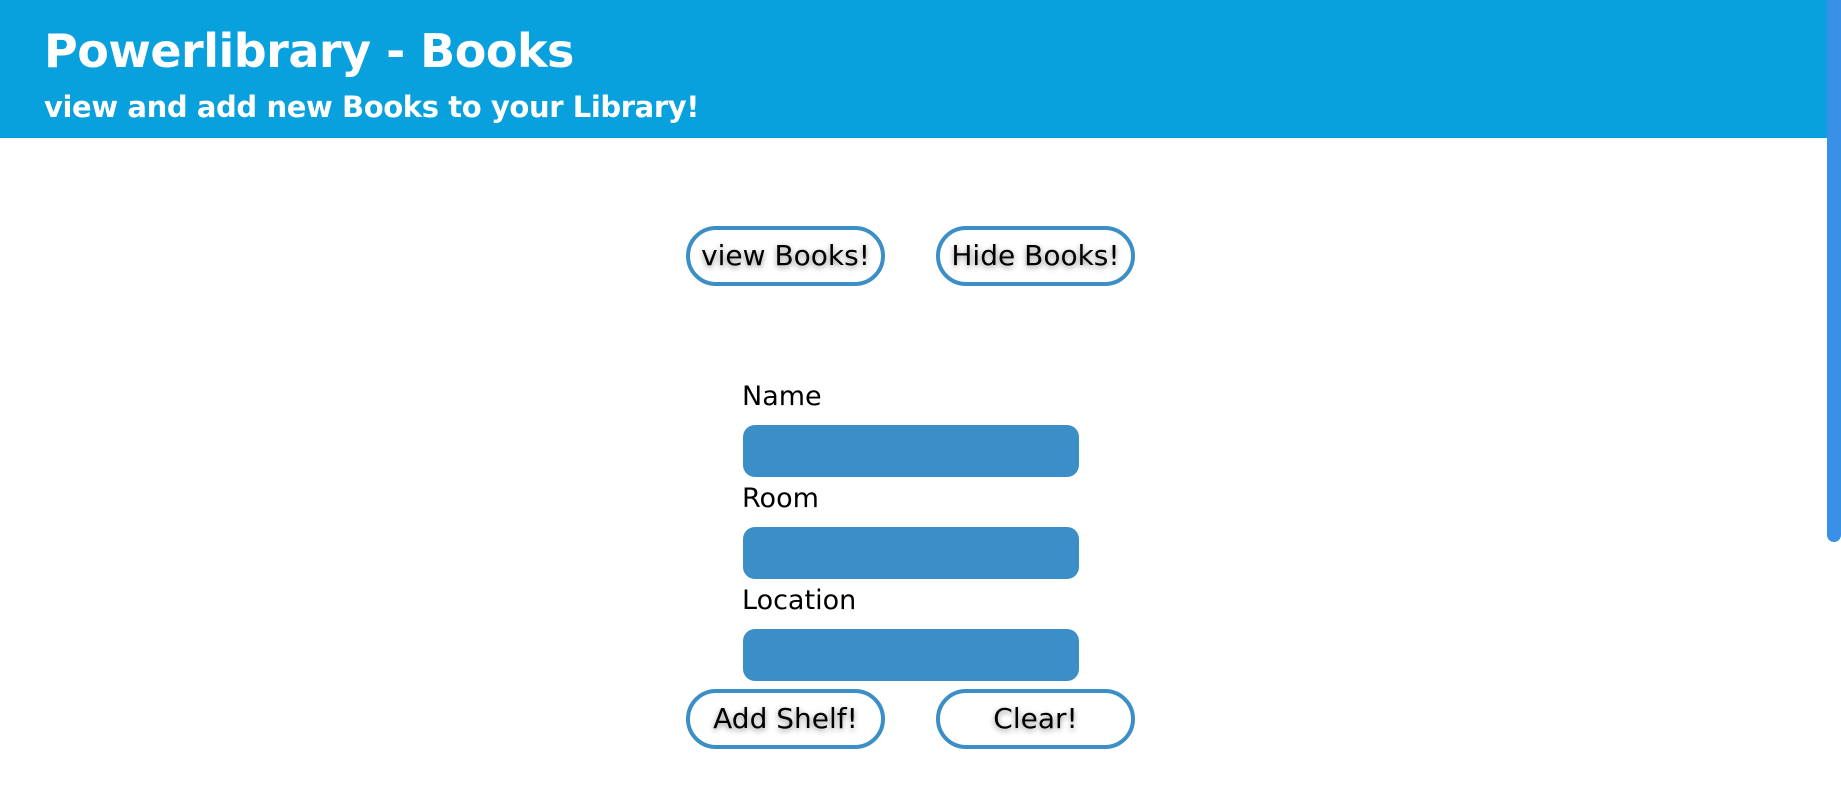 This screenshot has width=1841, height=809. Describe the element at coordinates (780, 498) in the screenshot. I see `room-label: Room` at that location.